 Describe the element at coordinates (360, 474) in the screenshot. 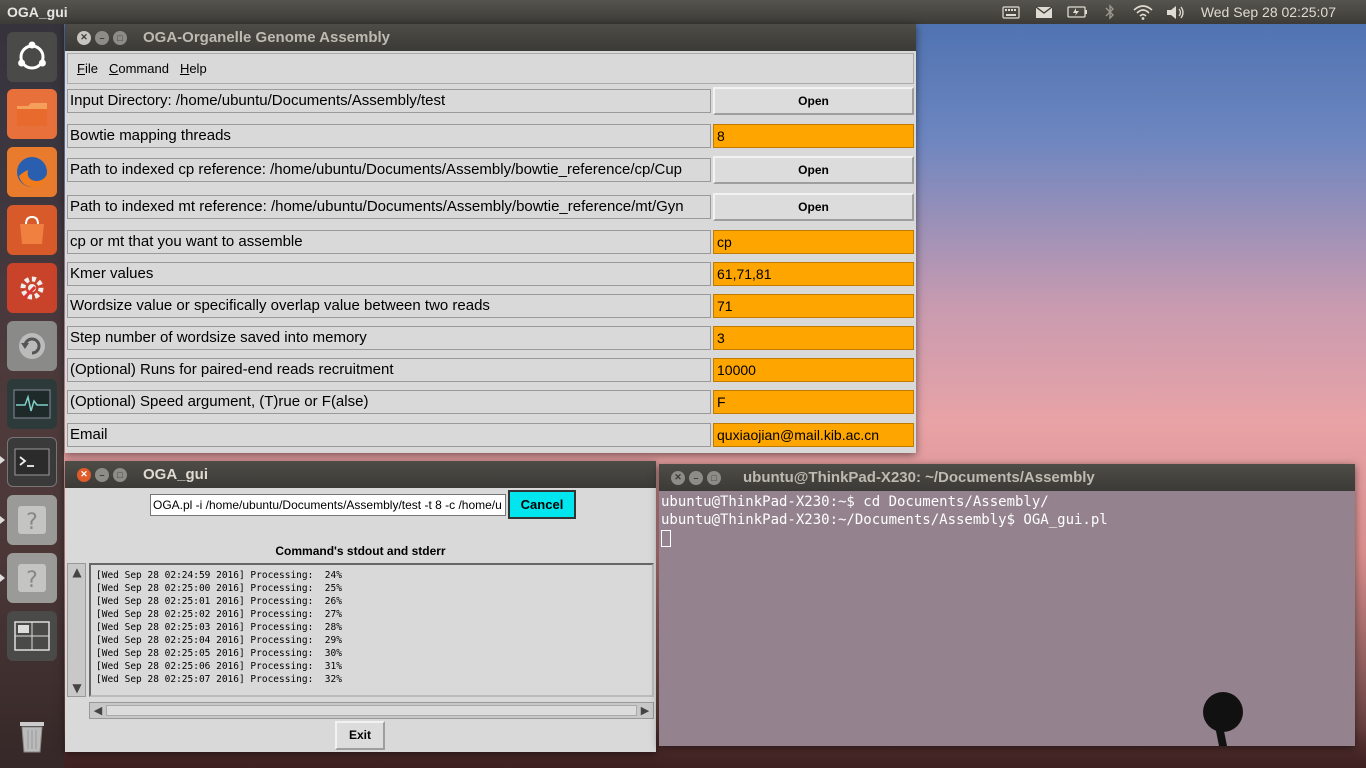

I see `gui-window-titlebar: ✕ – □ OGA_gui` at that location.